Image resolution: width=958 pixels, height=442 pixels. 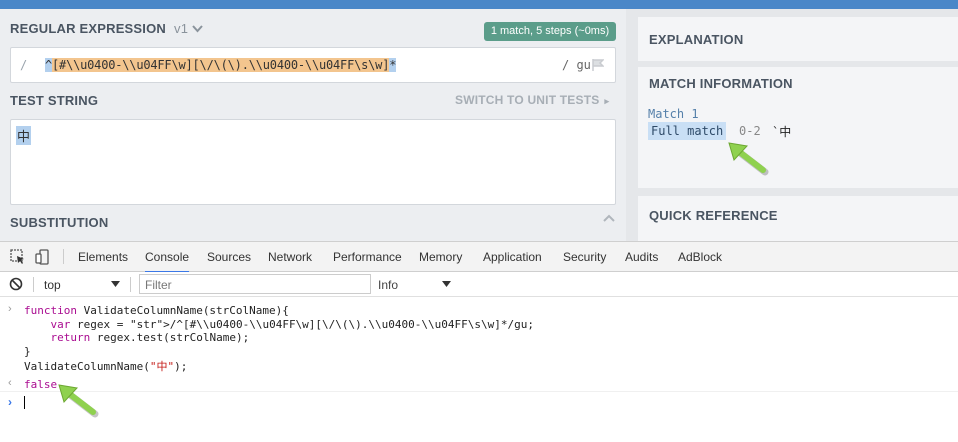 I want to click on explanation-card: EXPLANATION, so click(x=798, y=39).